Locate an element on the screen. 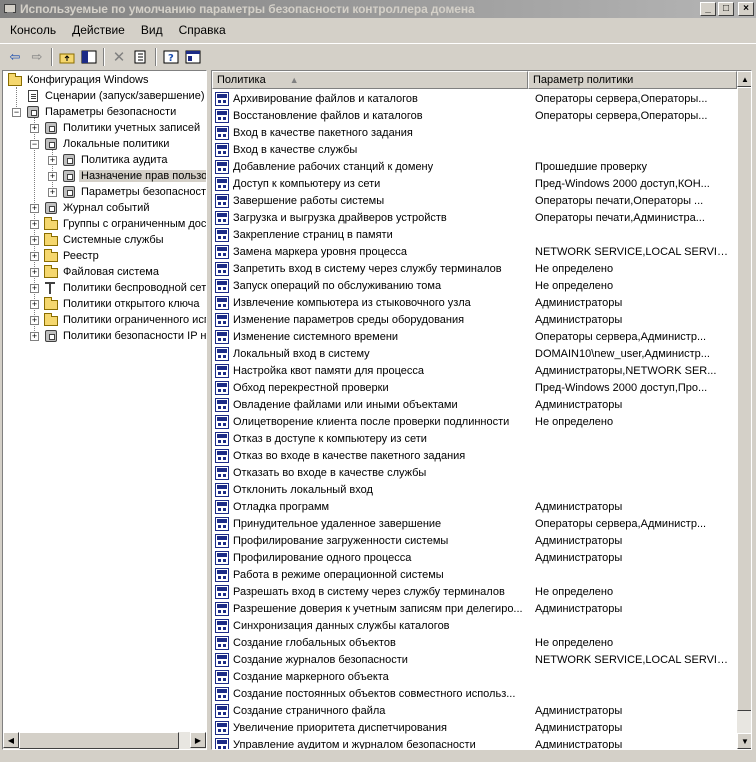  tree-node-security-settings: Параметры безопасности is located at coordinates (101, 112).